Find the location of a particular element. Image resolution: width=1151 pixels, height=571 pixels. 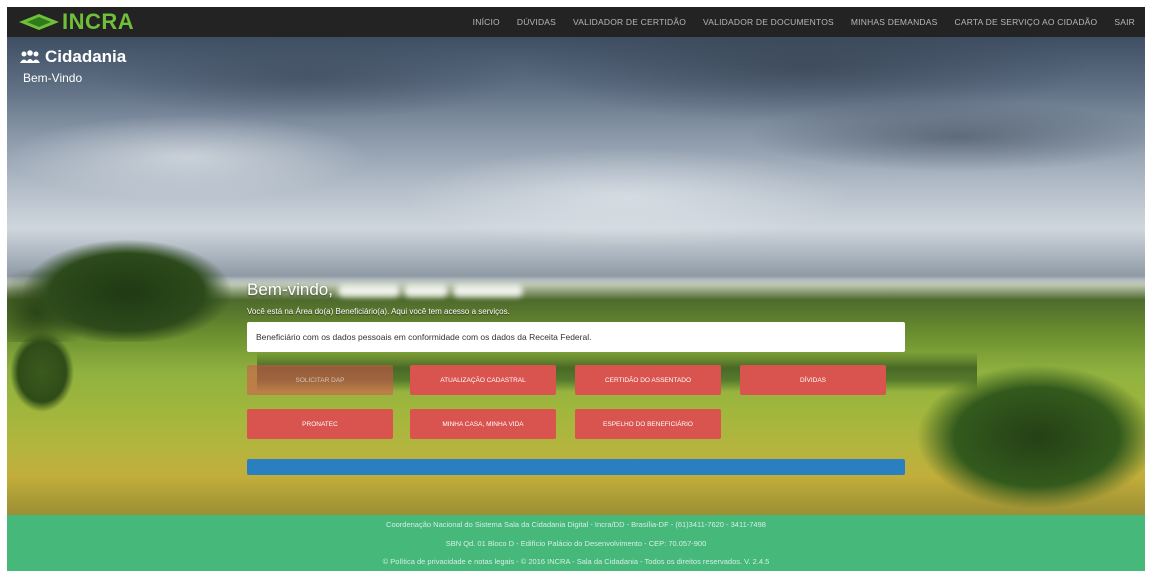

welcome-prefix: Bem-vindo, is located at coordinates (290, 289).